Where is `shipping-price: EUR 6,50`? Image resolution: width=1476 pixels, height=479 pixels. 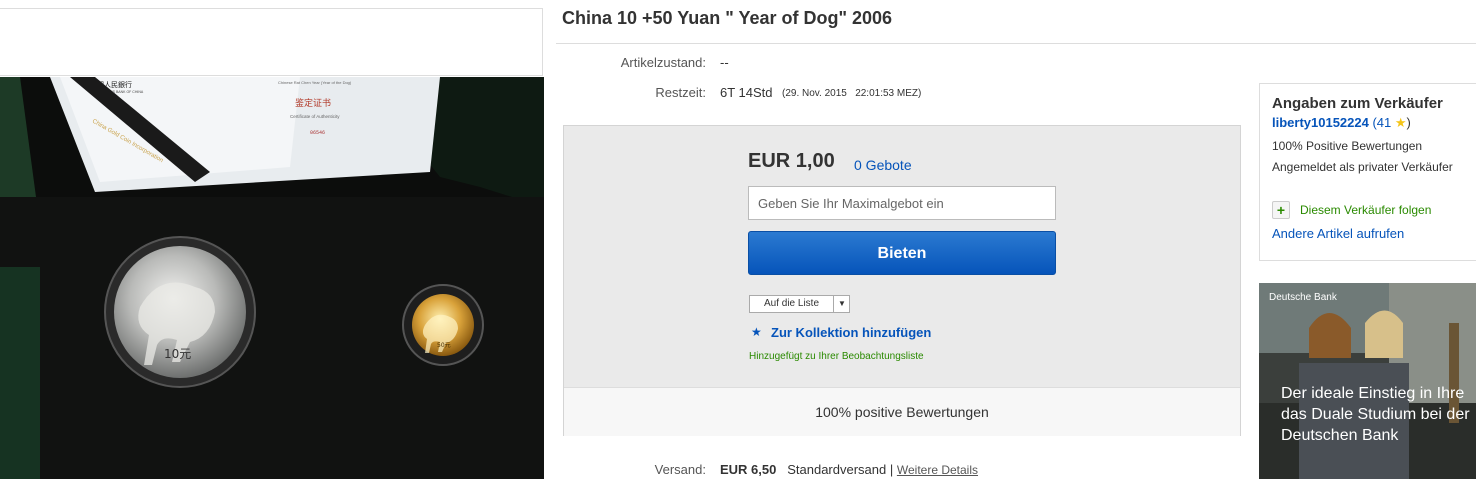 shipping-price: EUR 6,50 is located at coordinates (748, 469).